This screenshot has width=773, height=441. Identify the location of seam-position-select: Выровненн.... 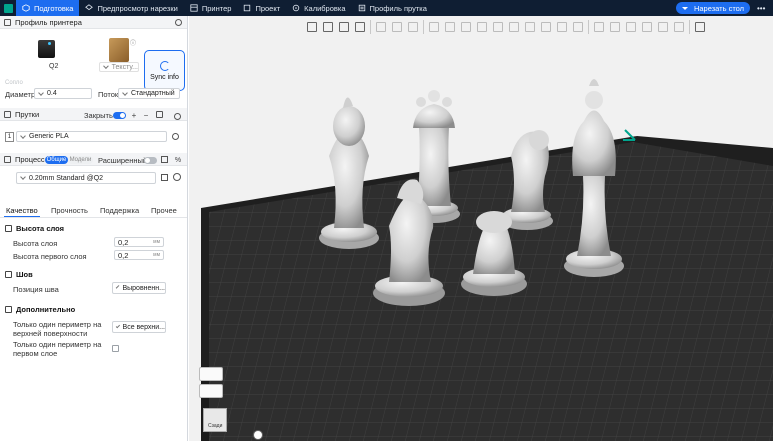
(139, 288).